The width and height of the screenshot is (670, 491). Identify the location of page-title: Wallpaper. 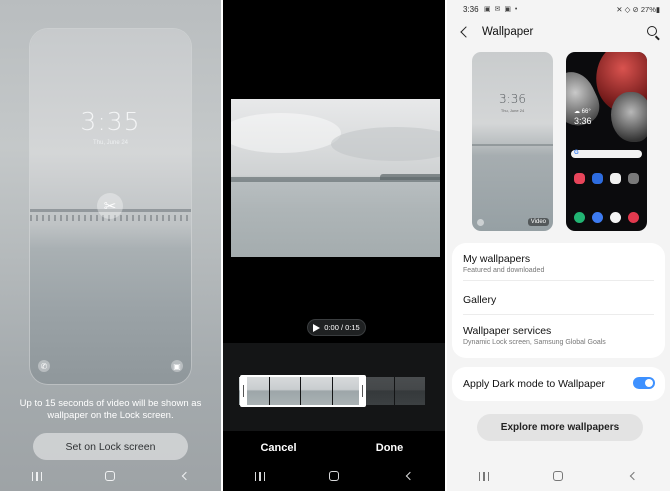
(508, 32).